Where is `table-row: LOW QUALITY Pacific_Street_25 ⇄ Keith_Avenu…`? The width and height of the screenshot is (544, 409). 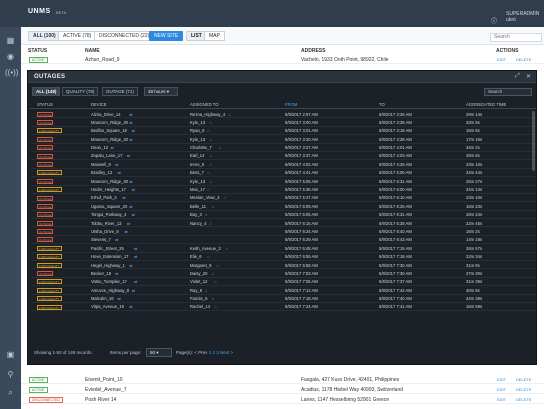
table-row: LOW QUALITY Pacific_Street_25 ⇄ Keith_Avenu… is located at coordinates (283, 248).